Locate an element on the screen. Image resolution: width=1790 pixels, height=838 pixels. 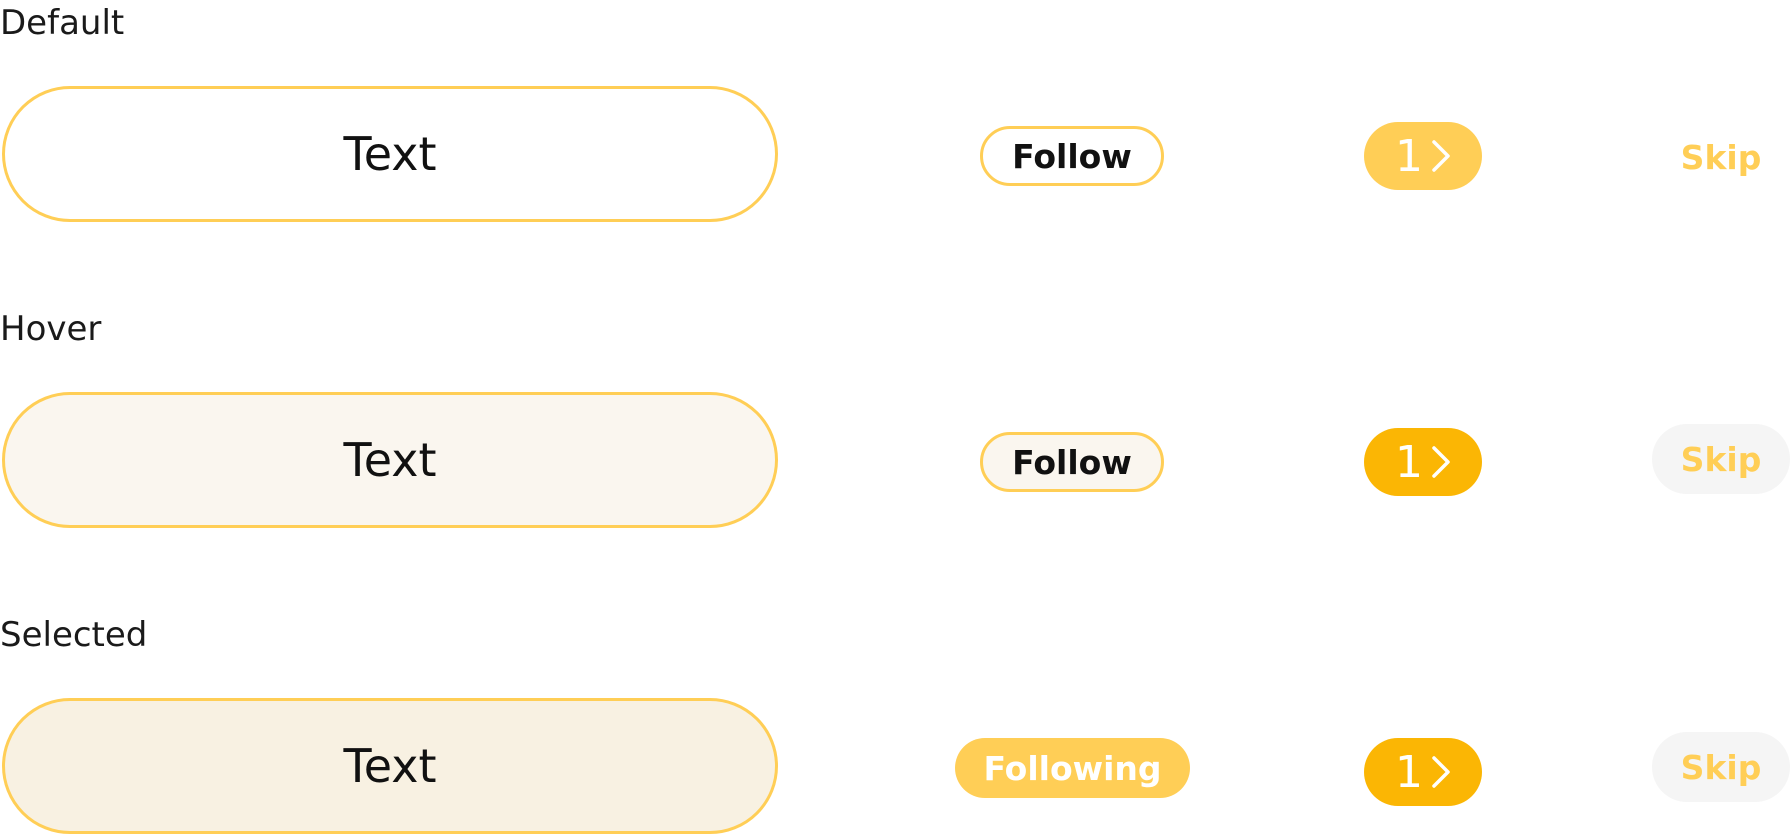
count-button-default: 1 is located at coordinates (1423, 156).